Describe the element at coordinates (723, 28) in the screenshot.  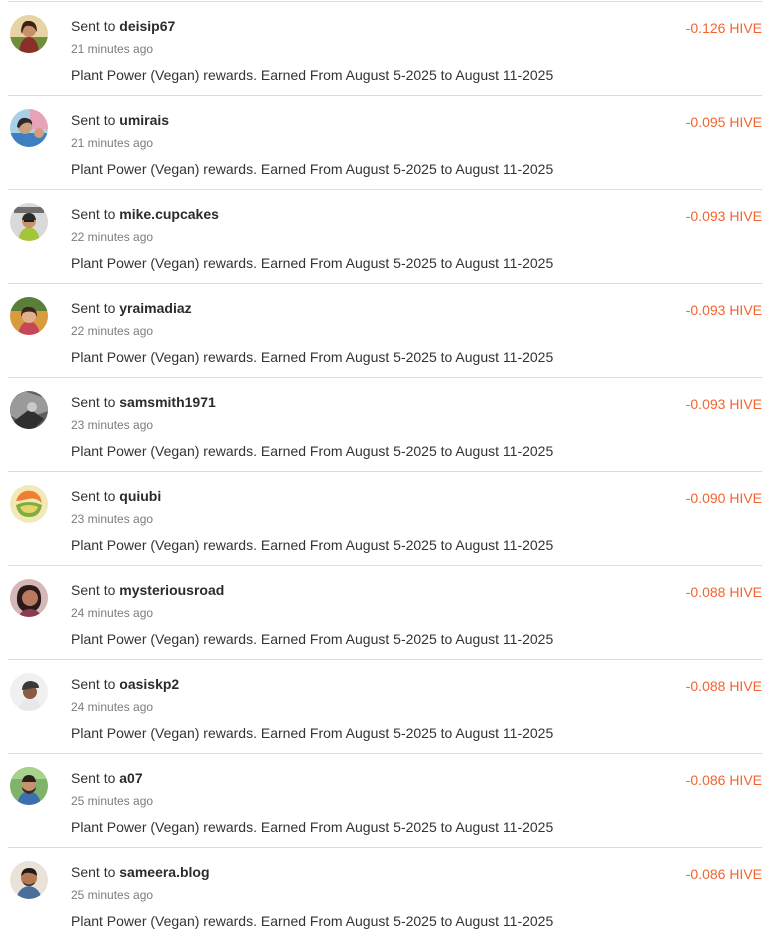
I see `transfer-amount: -0.126 HIVE` at that location.